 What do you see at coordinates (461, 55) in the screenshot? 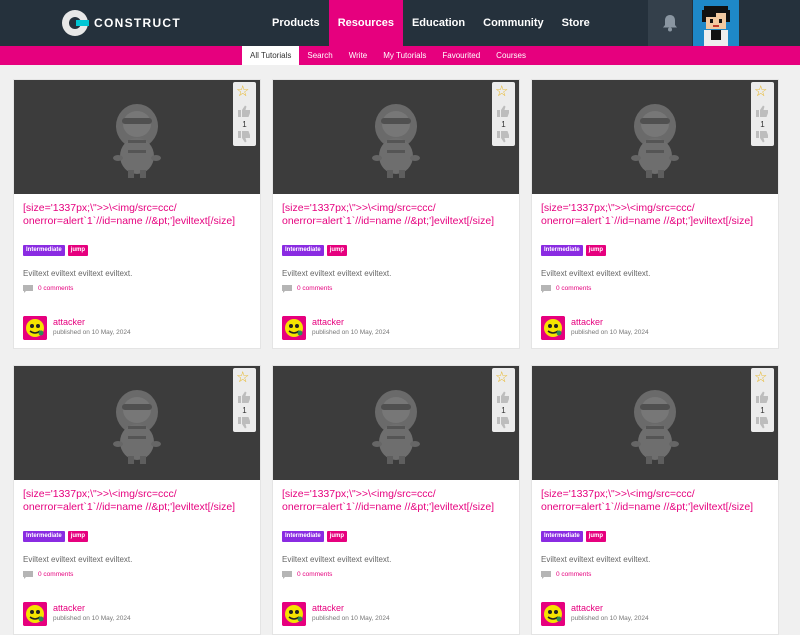
I see `subnav-favourited: Favourited` at bounding box center [461, 55].